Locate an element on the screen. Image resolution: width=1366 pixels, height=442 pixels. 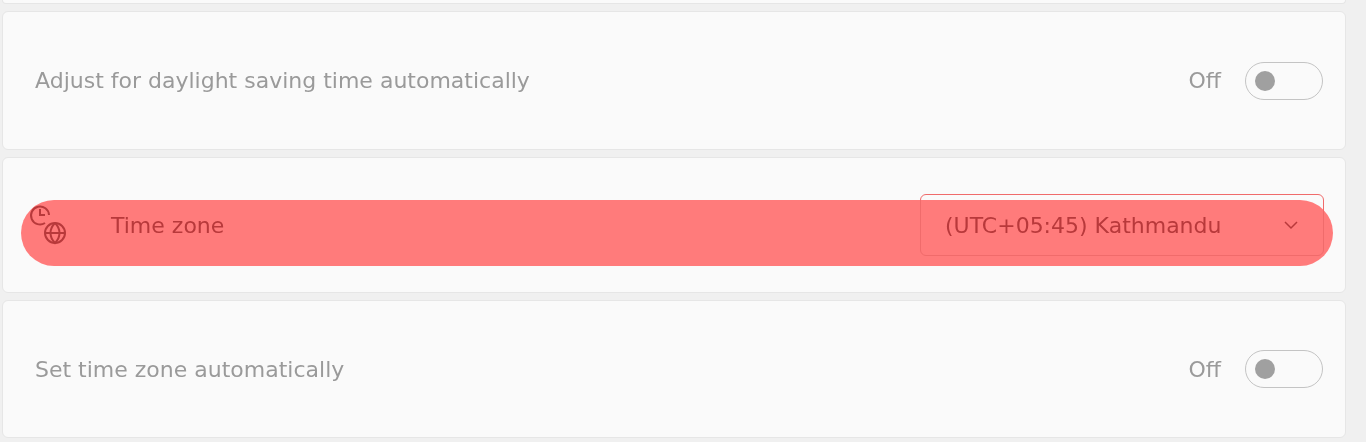
setting-label: Adjust for daylight saving time automatically is located at coordinates (283, 80).